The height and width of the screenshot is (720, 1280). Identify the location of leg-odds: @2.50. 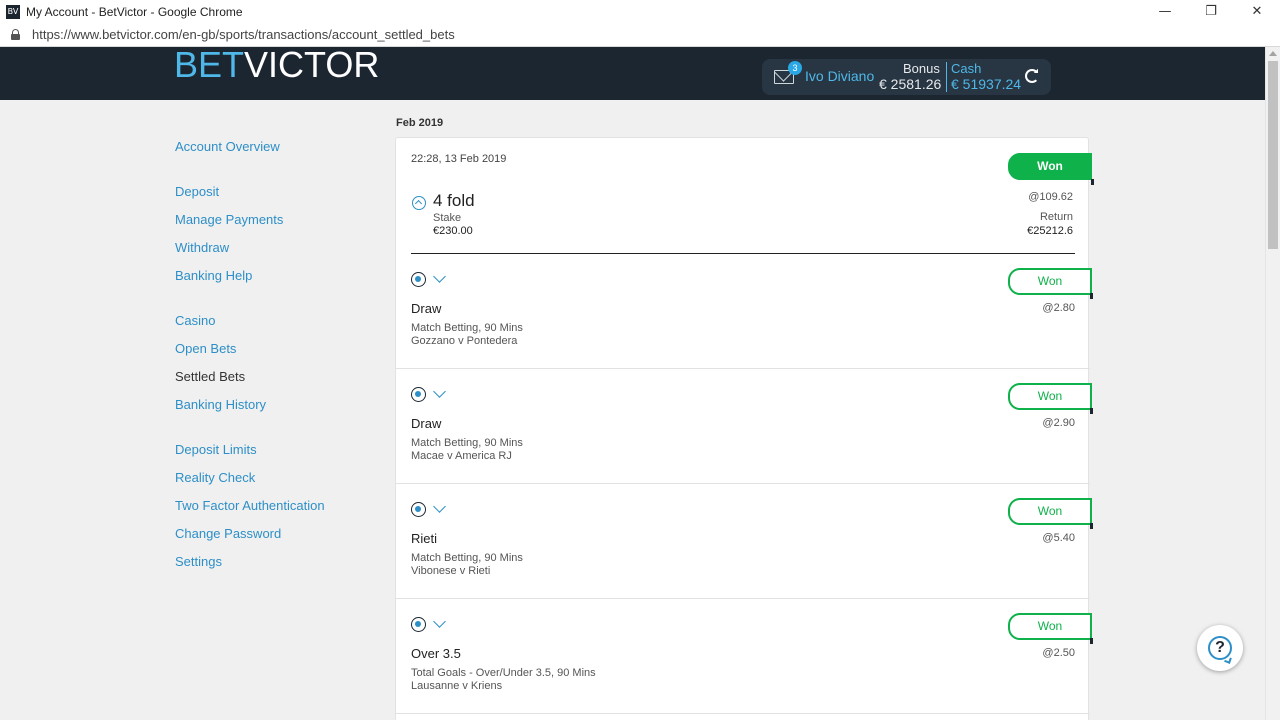
(1058, 653).